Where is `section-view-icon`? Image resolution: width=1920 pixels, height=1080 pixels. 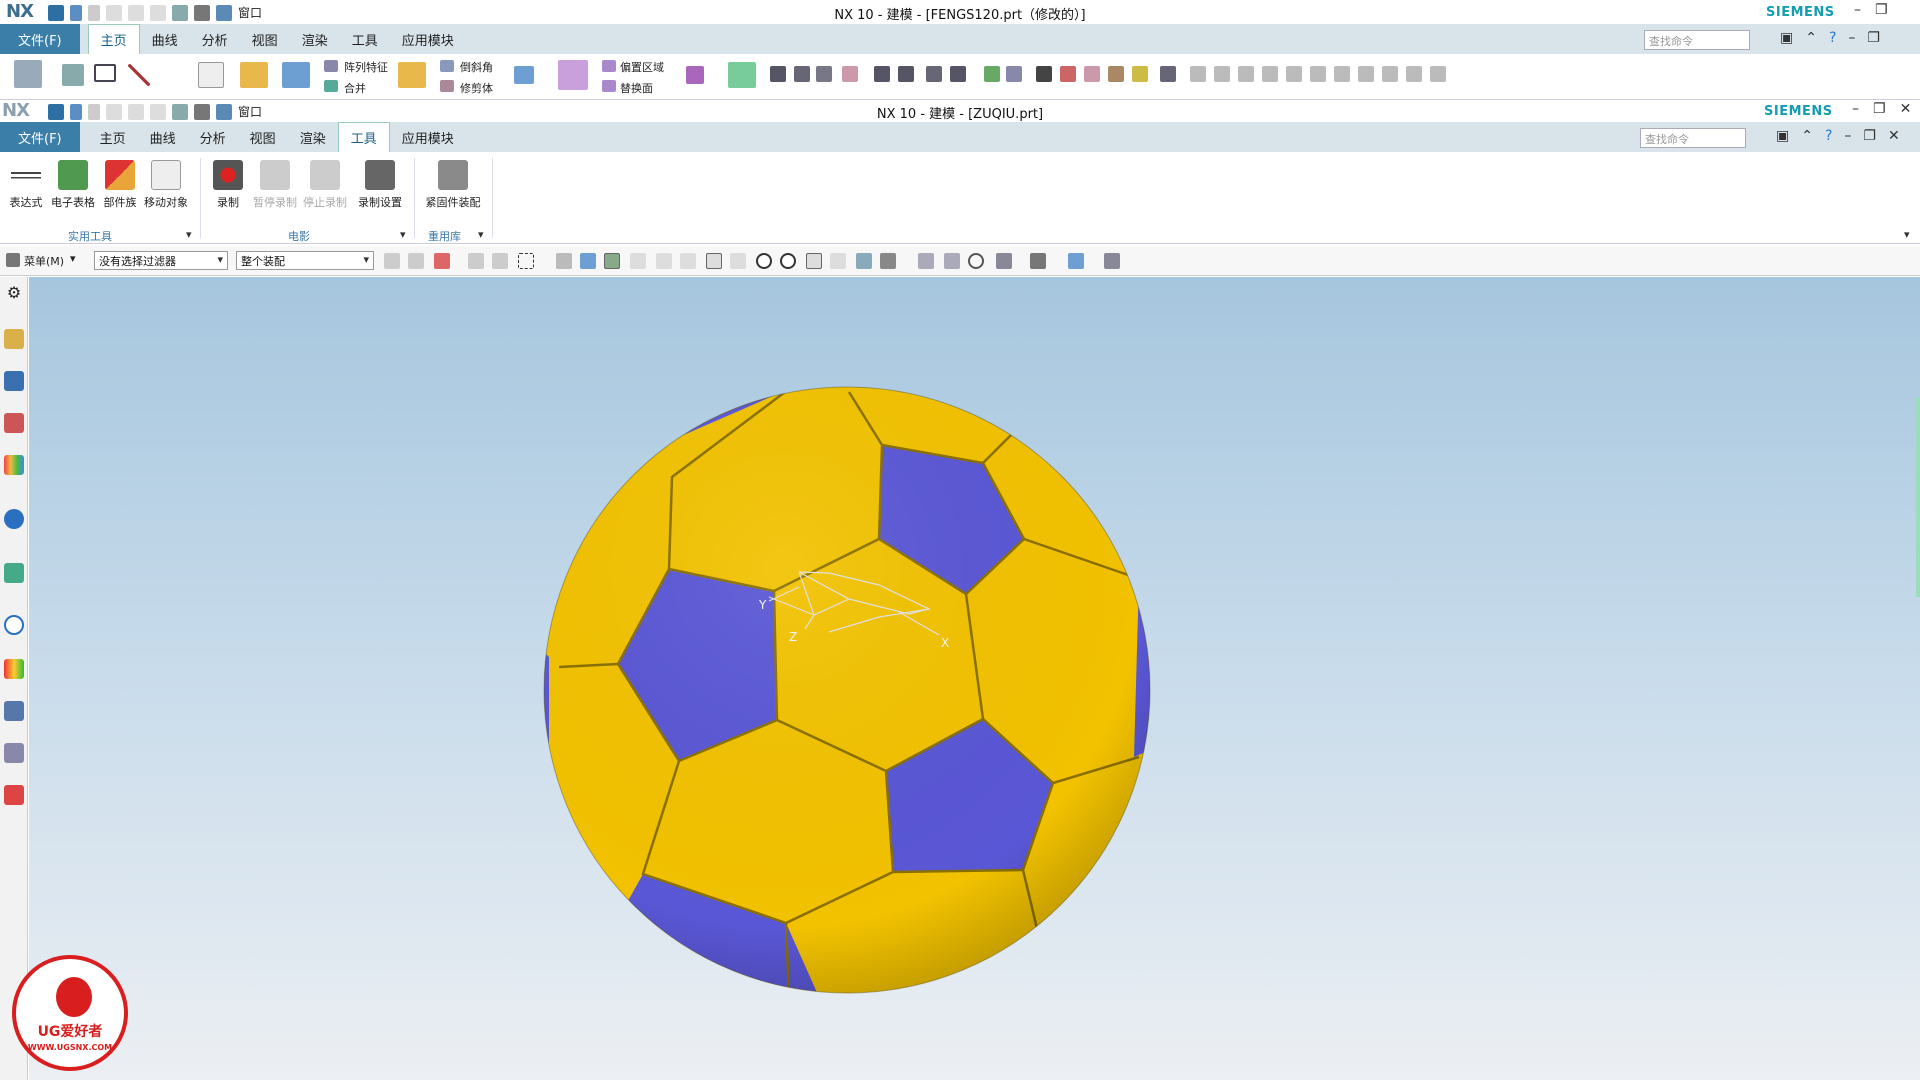 section-view-icon is located at coordinates (1076, 261).